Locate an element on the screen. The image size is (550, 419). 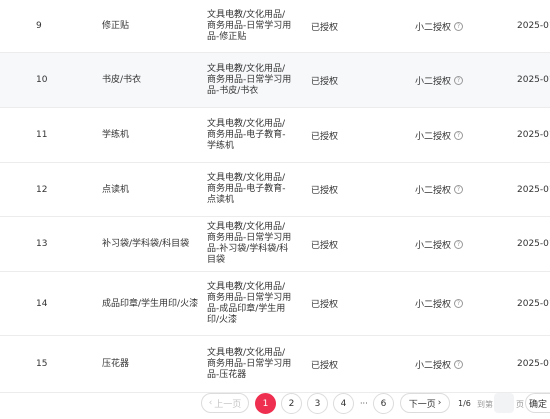
row-index: 13 is located at coordinates (42, 244).